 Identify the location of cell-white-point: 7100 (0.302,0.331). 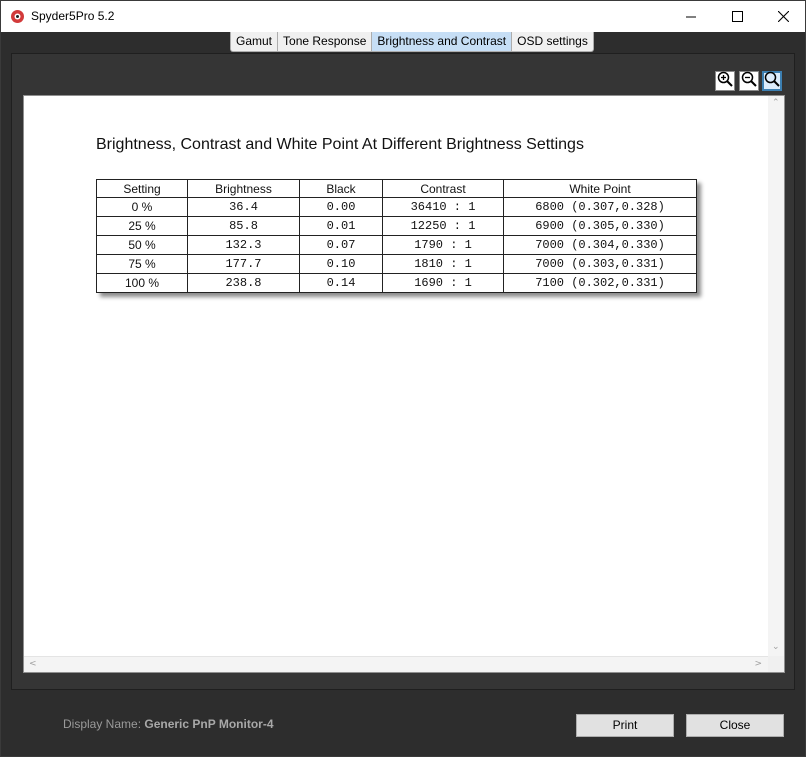
(600, 283).